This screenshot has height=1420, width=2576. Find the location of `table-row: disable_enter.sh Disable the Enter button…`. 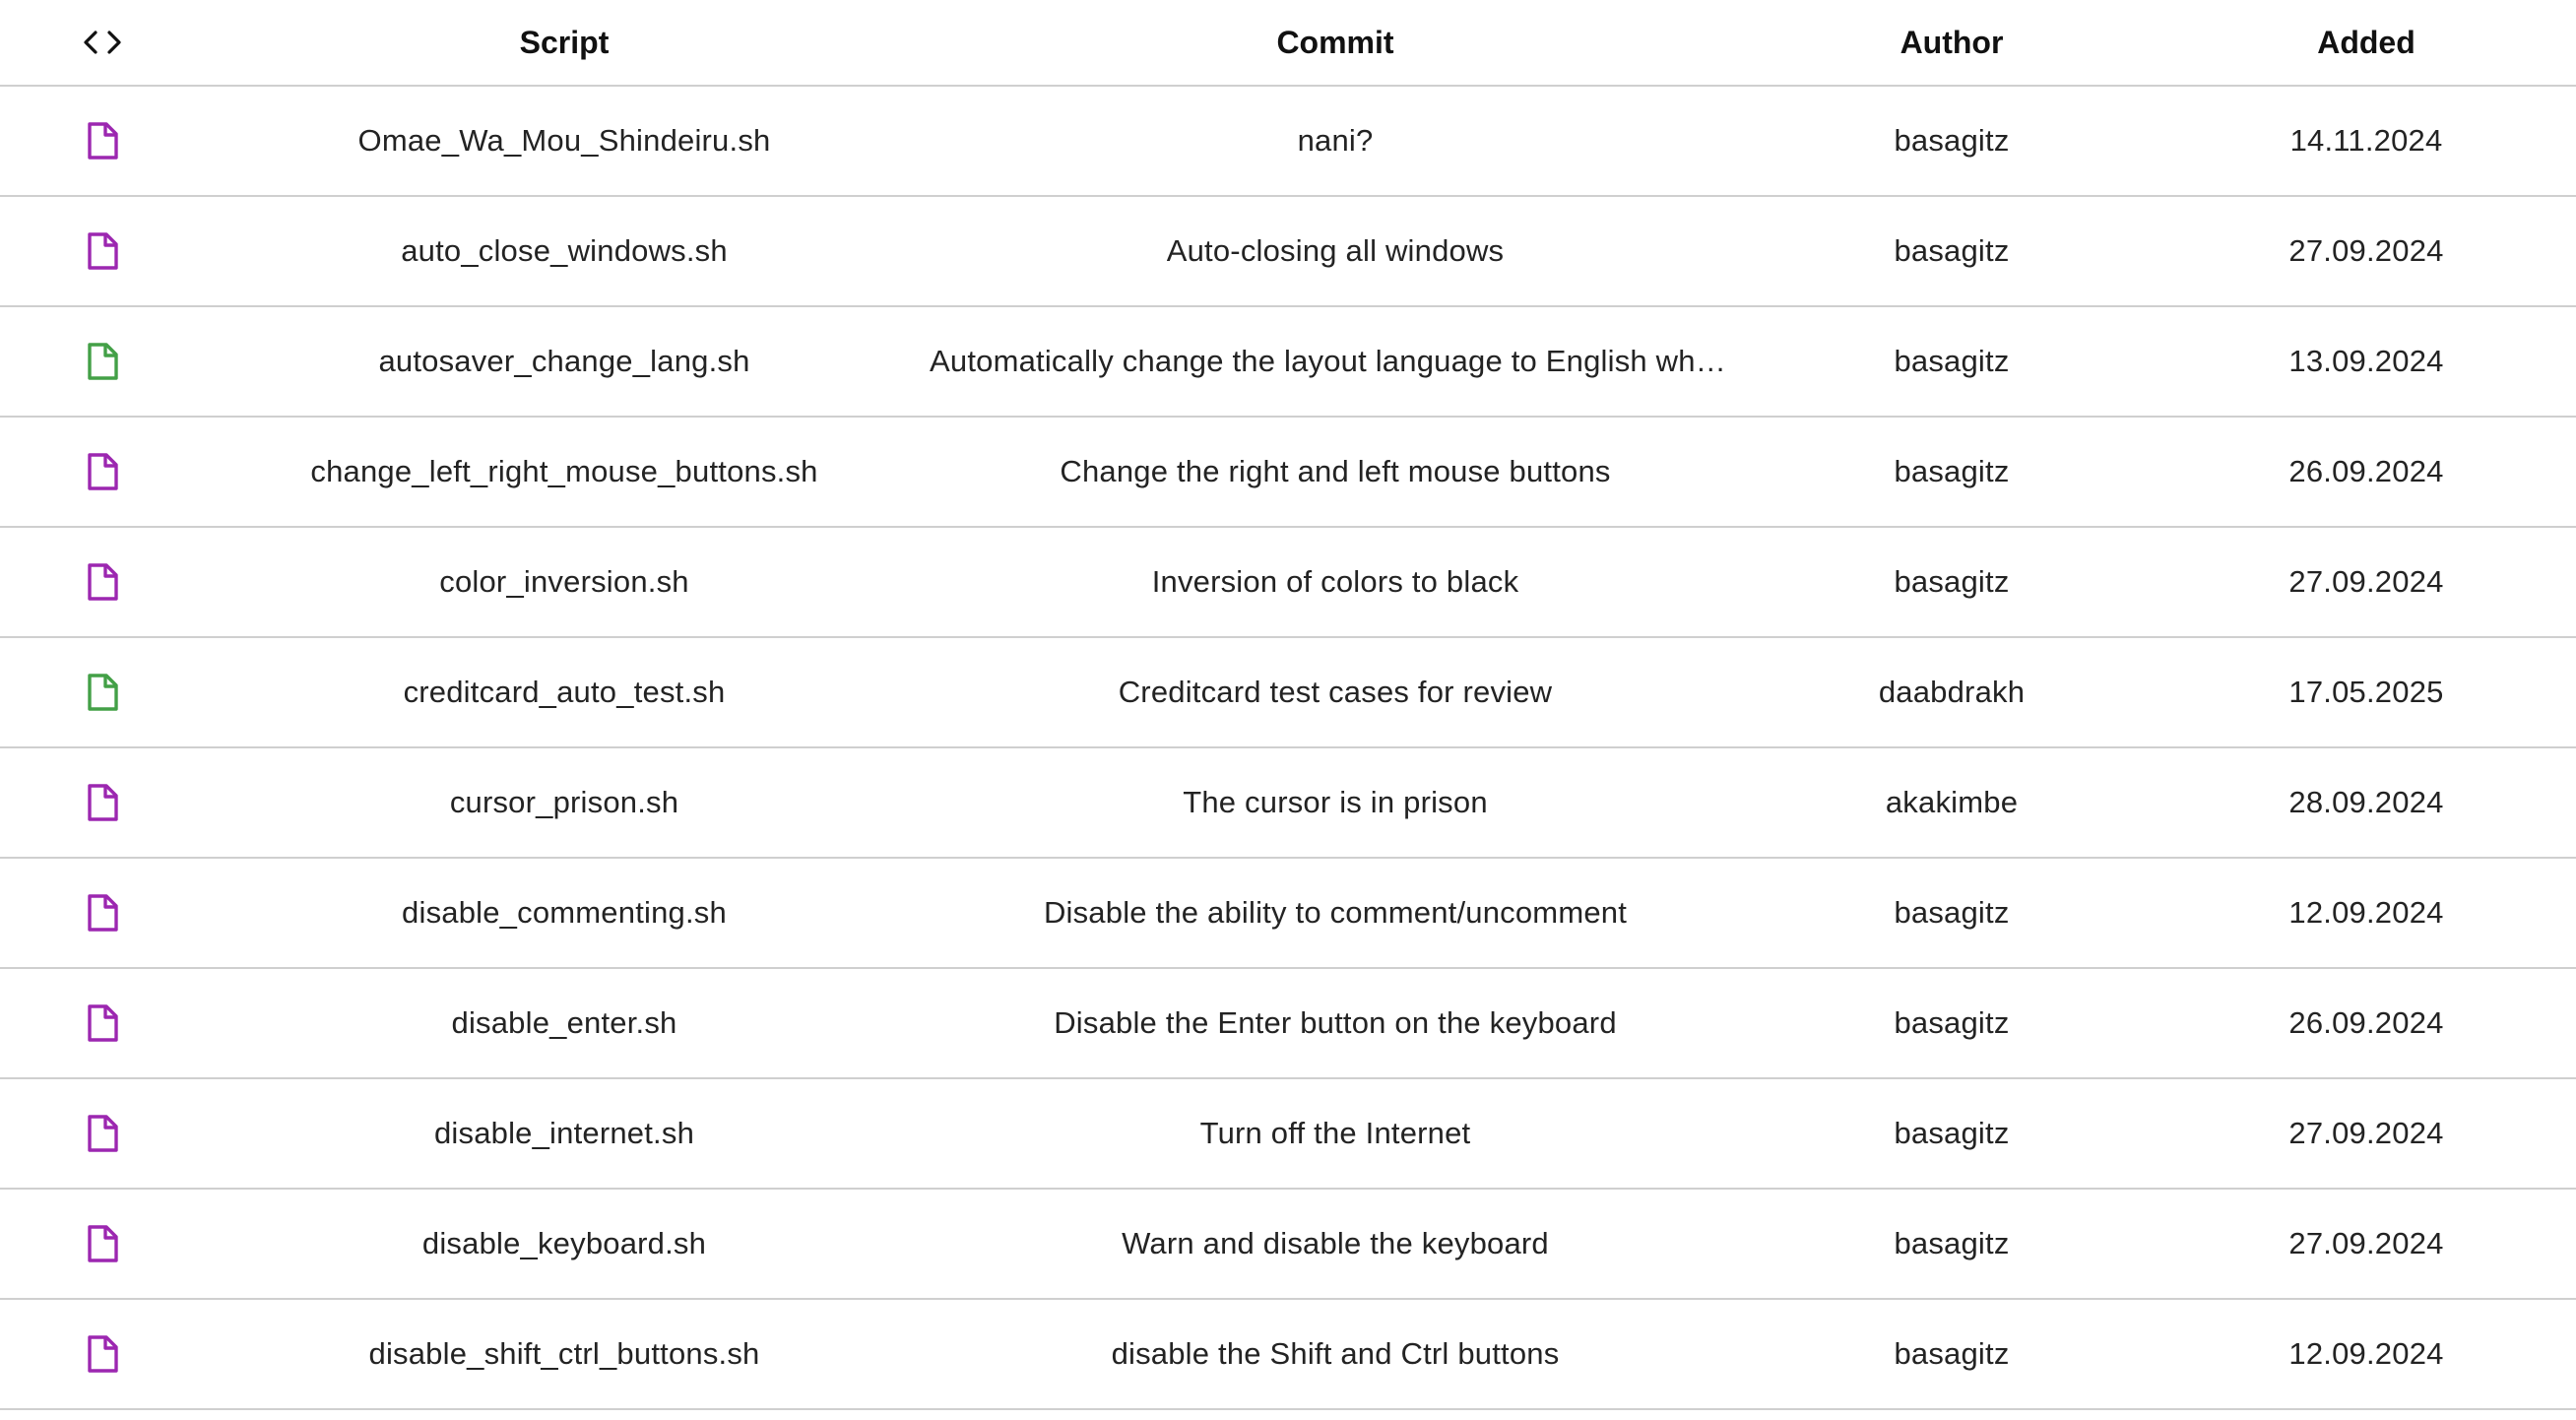

table-row: disable_enter.sh Disable the Enter button… is located at coordinates (1288, 1024).